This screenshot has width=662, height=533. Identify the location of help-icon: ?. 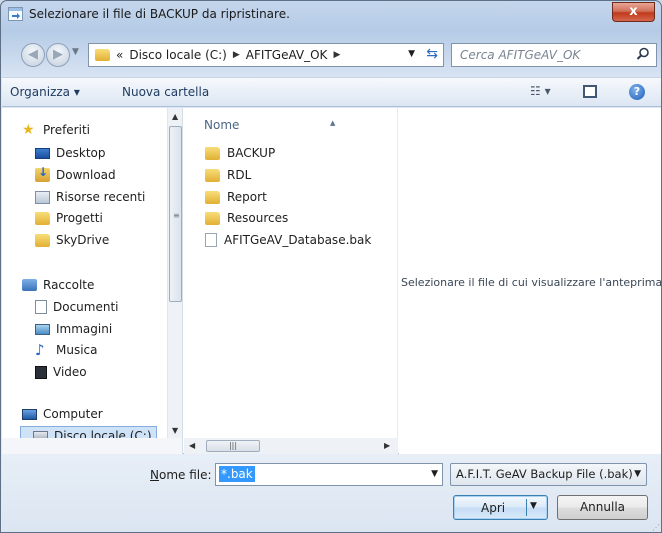
(637, 92).